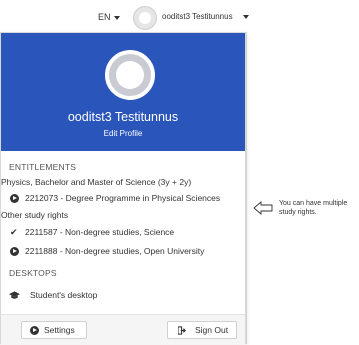 This screenshot has width=359, height=345. I want to click on settings-button: Settings, so click(54, 330).